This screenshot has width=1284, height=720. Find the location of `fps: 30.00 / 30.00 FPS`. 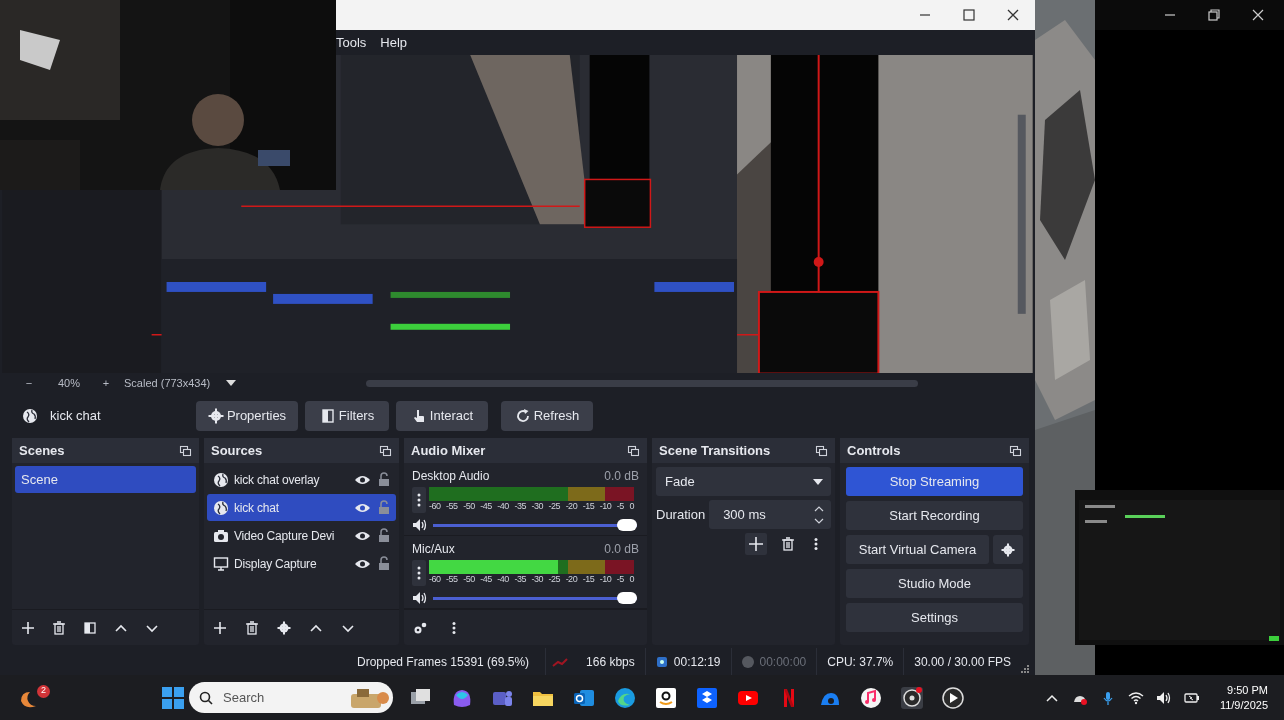

fps: 30.00 / 30.00 FPS is located at coordinates (962, 662).